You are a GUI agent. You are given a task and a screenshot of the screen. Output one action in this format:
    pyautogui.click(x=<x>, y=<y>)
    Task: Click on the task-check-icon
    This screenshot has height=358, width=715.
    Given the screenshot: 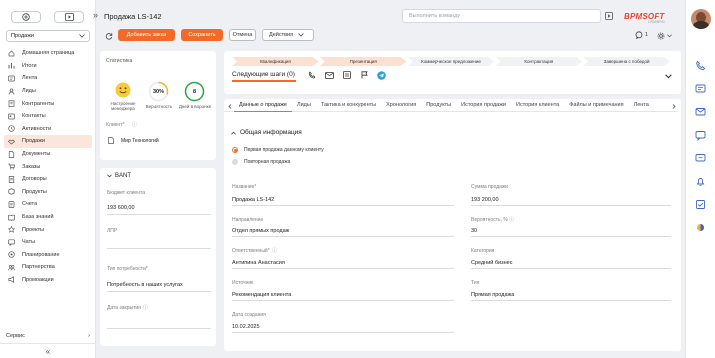 What is the action you would take?
    pyautogui.click(x=700, y=204)
    